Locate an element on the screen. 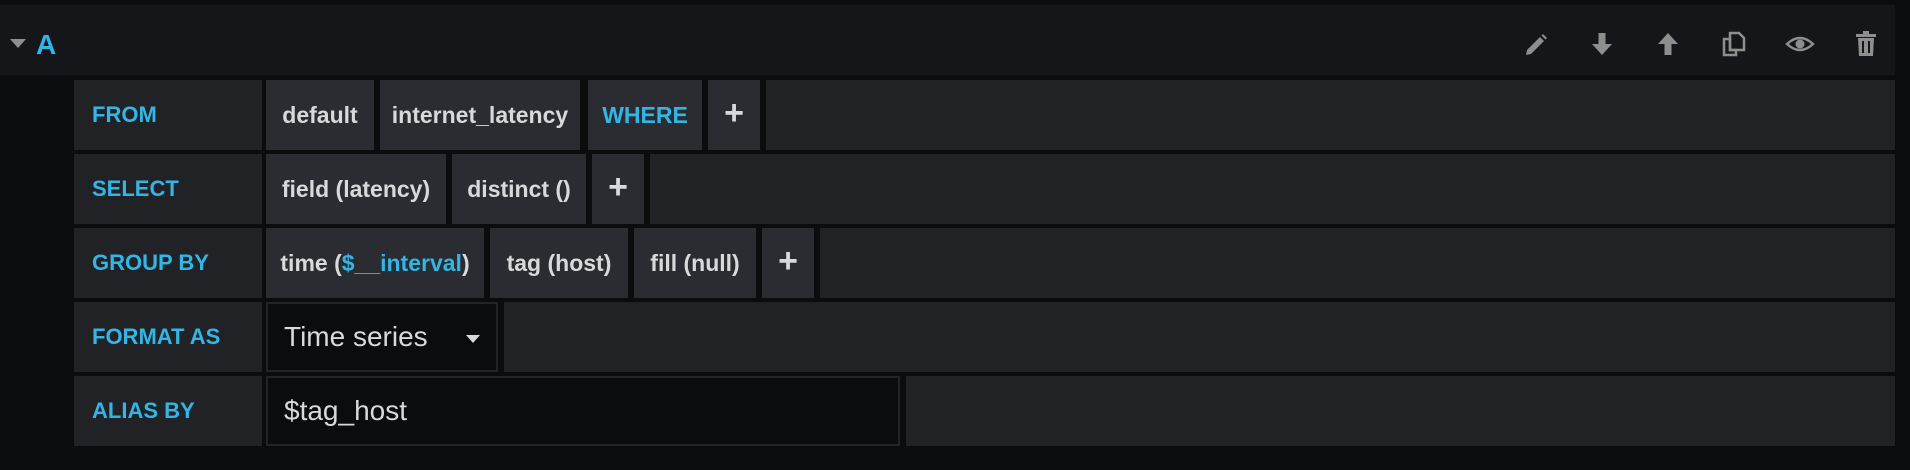 This screenshot has width=1910, height=470. eye-icon is located at coordinates (1800, 44).